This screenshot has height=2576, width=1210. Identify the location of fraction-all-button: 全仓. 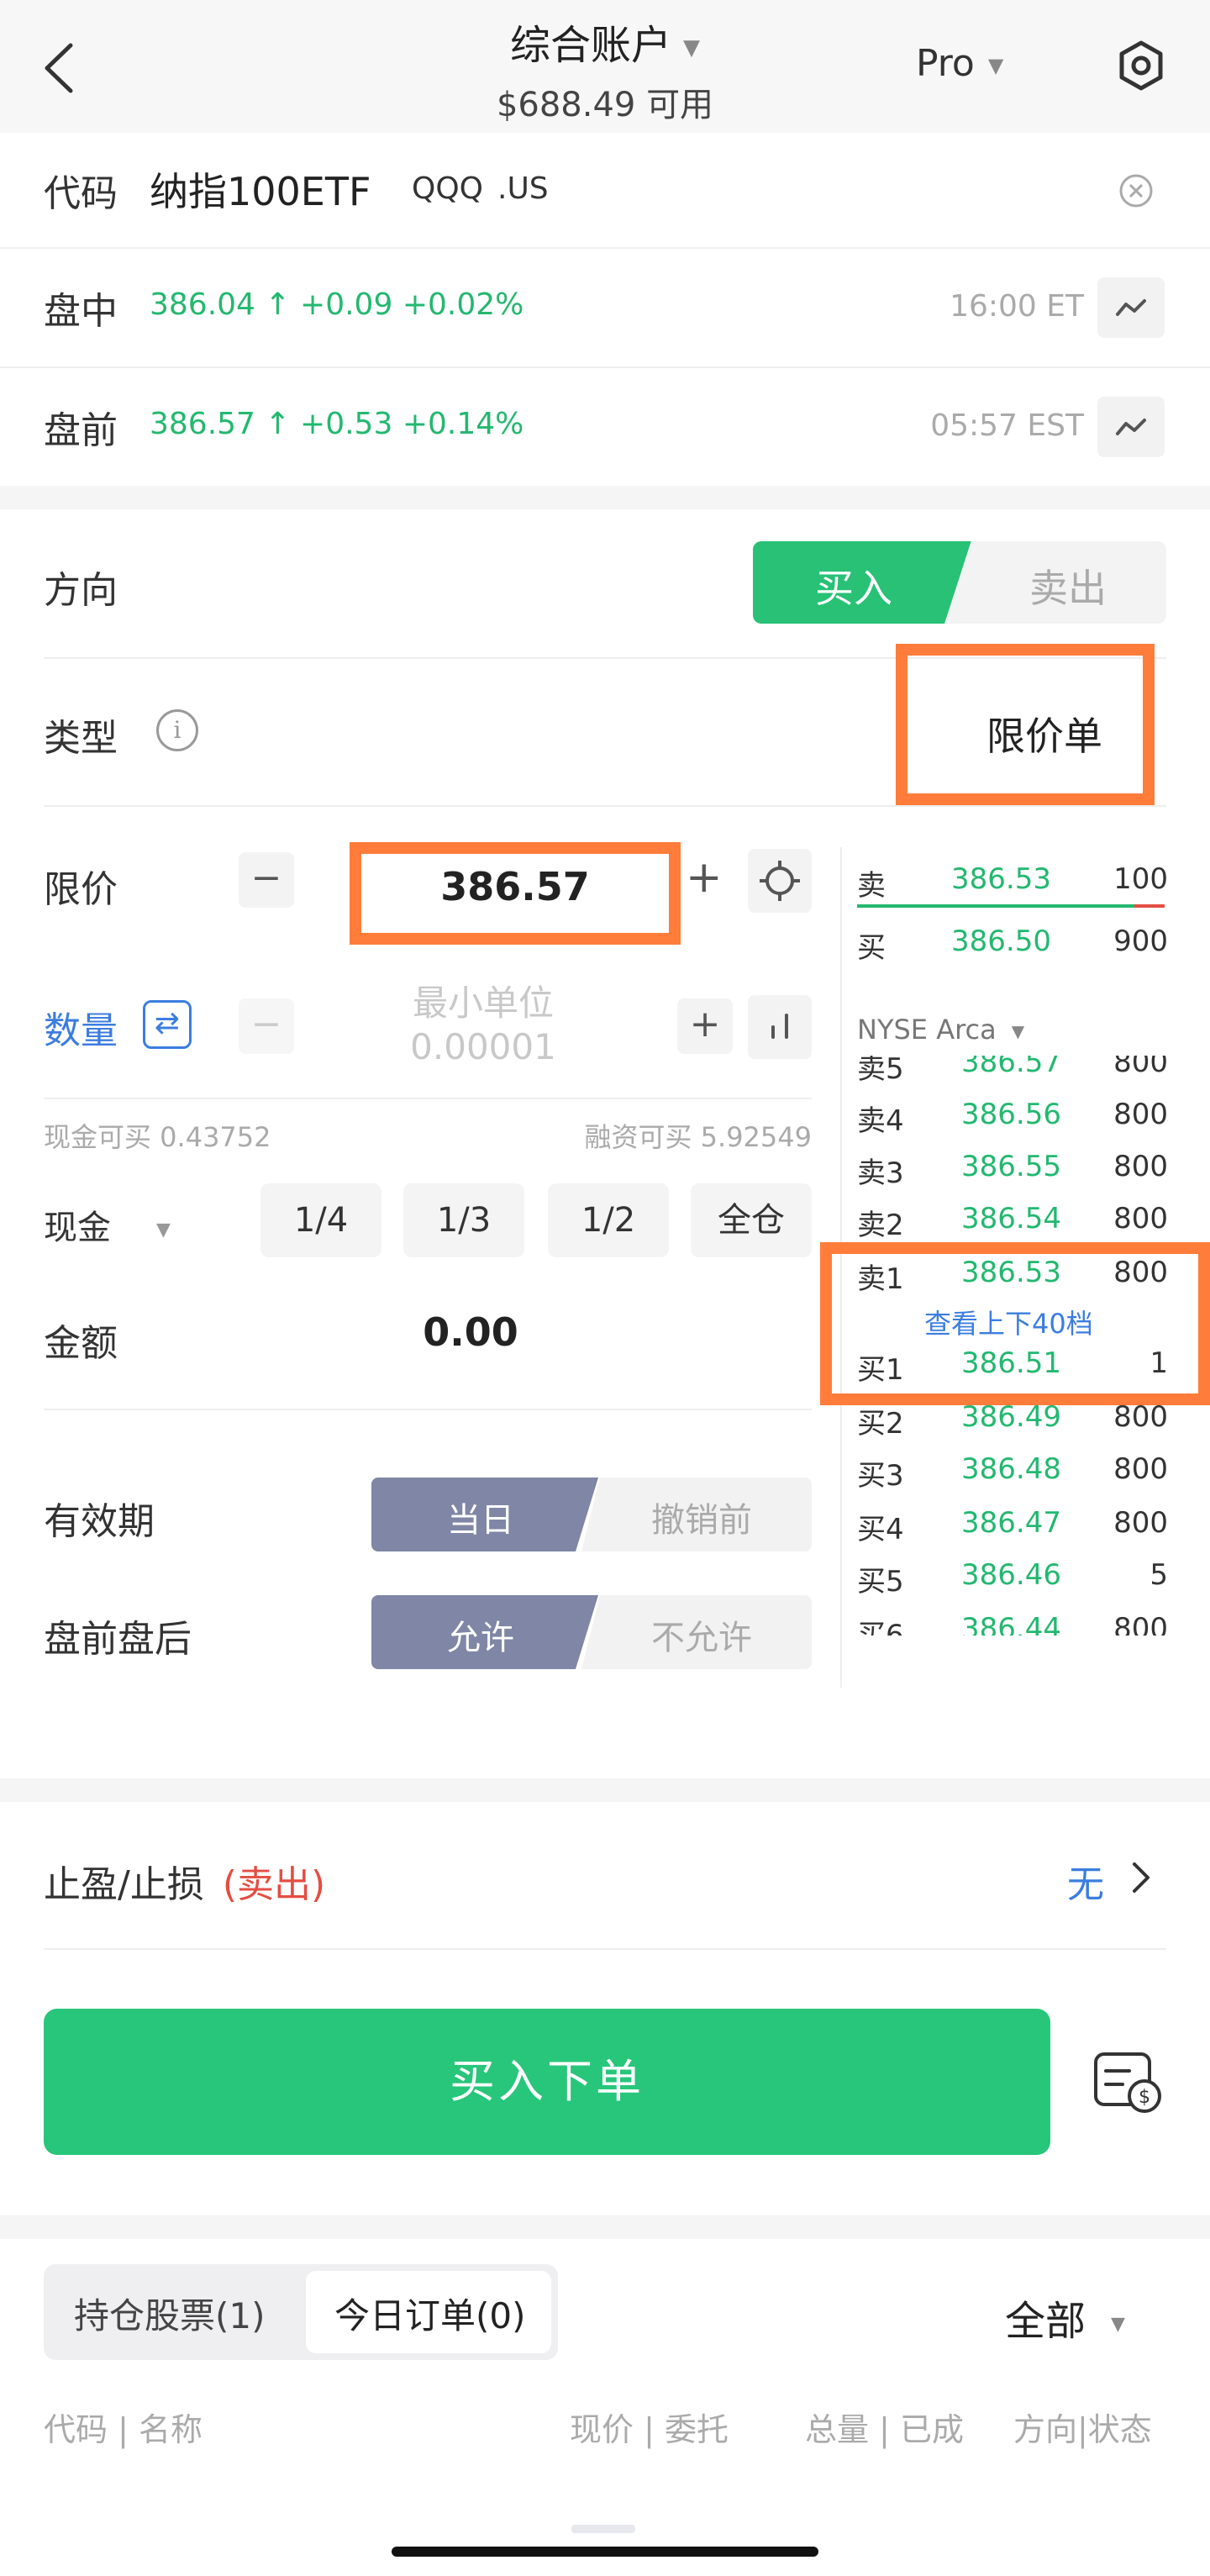
(751, 1220).